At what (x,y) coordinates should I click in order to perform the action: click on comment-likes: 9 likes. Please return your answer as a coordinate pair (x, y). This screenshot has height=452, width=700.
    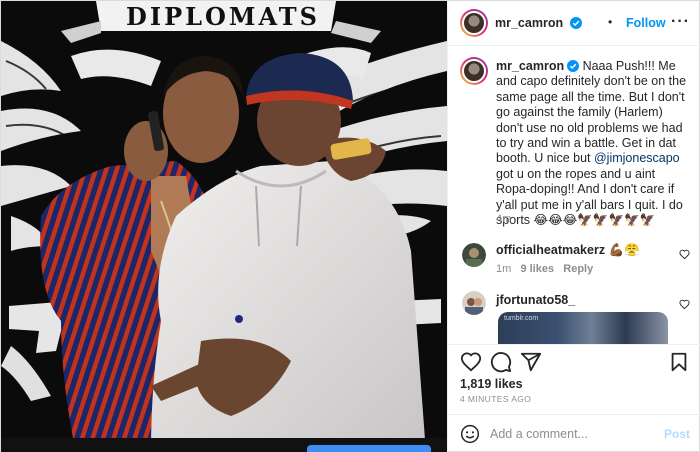
    Looking at the image, I should click on (537, 269).